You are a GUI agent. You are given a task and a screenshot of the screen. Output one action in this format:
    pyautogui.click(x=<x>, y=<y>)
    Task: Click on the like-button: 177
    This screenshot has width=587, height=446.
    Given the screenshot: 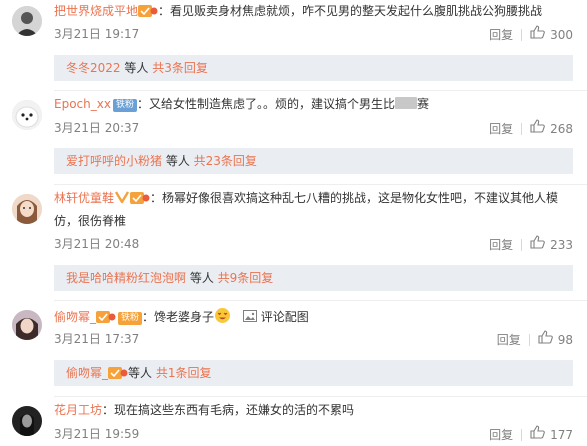 What is the action you would take?
    pyautogui.click(x=551, y=434)
    